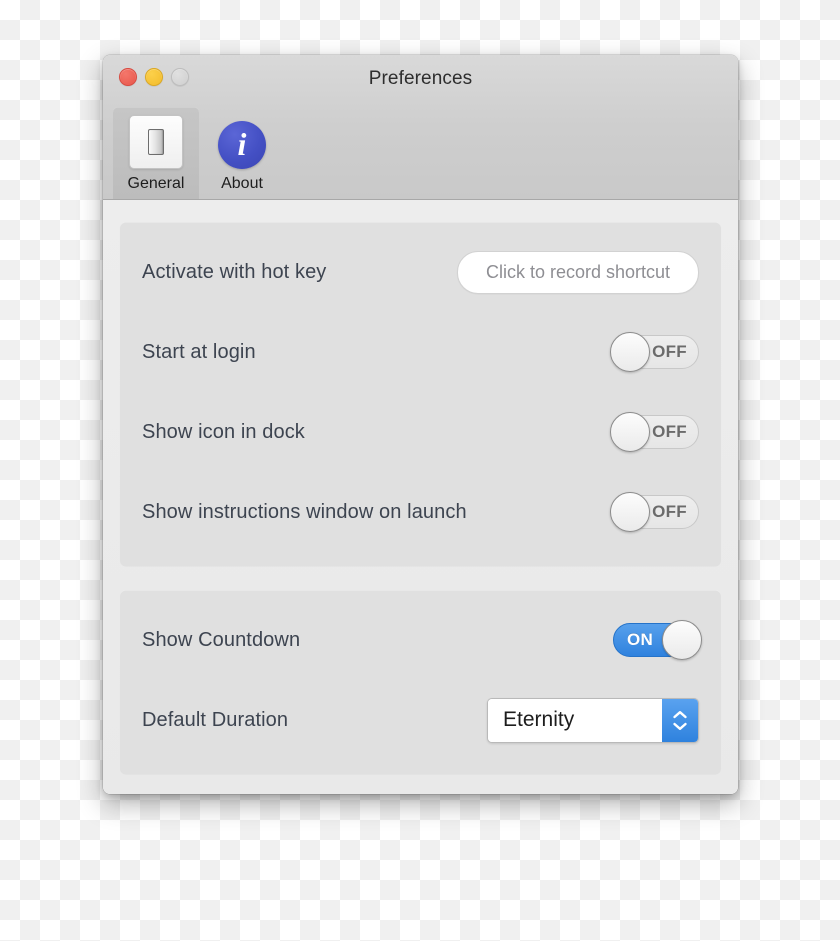 The width and height of the screenshot is (840, 941). Describe the element at coordinates (242, 183) in the screenshot. I see `tab-about-label: About` at that location.